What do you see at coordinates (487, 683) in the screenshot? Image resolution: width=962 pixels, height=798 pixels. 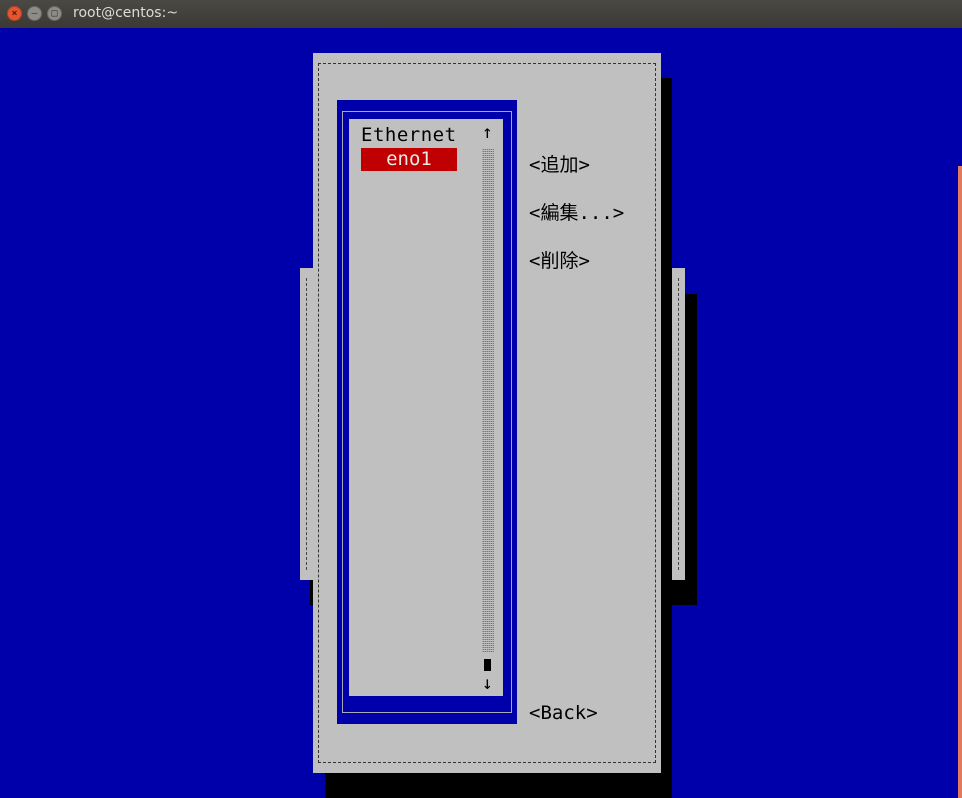 I see `scroll-down-arrow-icon: ↓` at bounding box center [487, 683].